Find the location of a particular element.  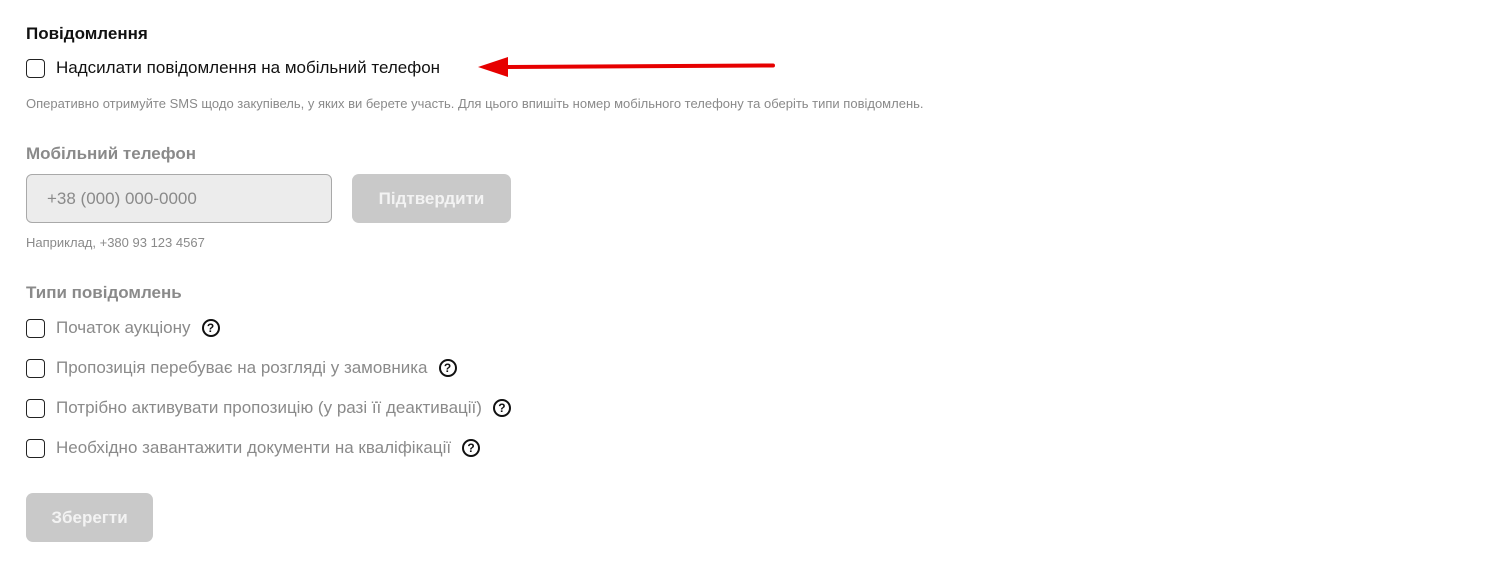

type-under-review-checkbox is located at coordinates (35, 368).